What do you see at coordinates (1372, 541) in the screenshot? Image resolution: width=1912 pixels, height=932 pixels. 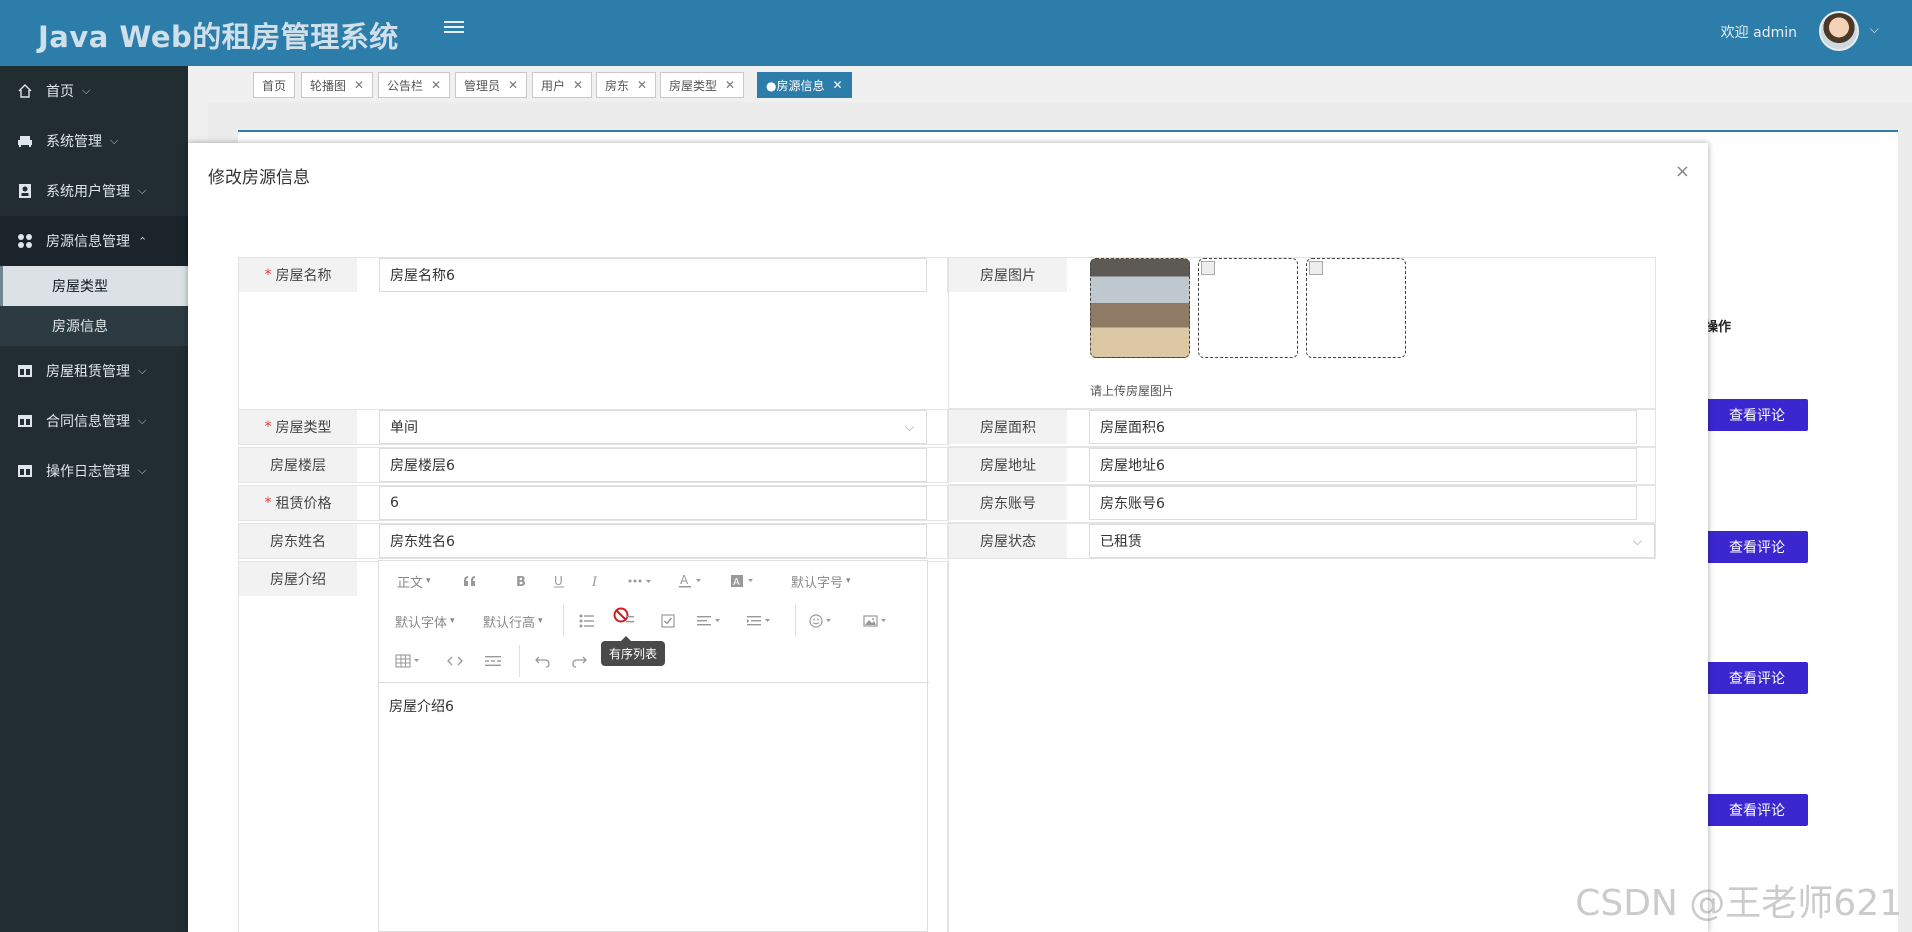 I see `house-status-select: 已租赁 ⌵` at bounding box center [1372, 541].